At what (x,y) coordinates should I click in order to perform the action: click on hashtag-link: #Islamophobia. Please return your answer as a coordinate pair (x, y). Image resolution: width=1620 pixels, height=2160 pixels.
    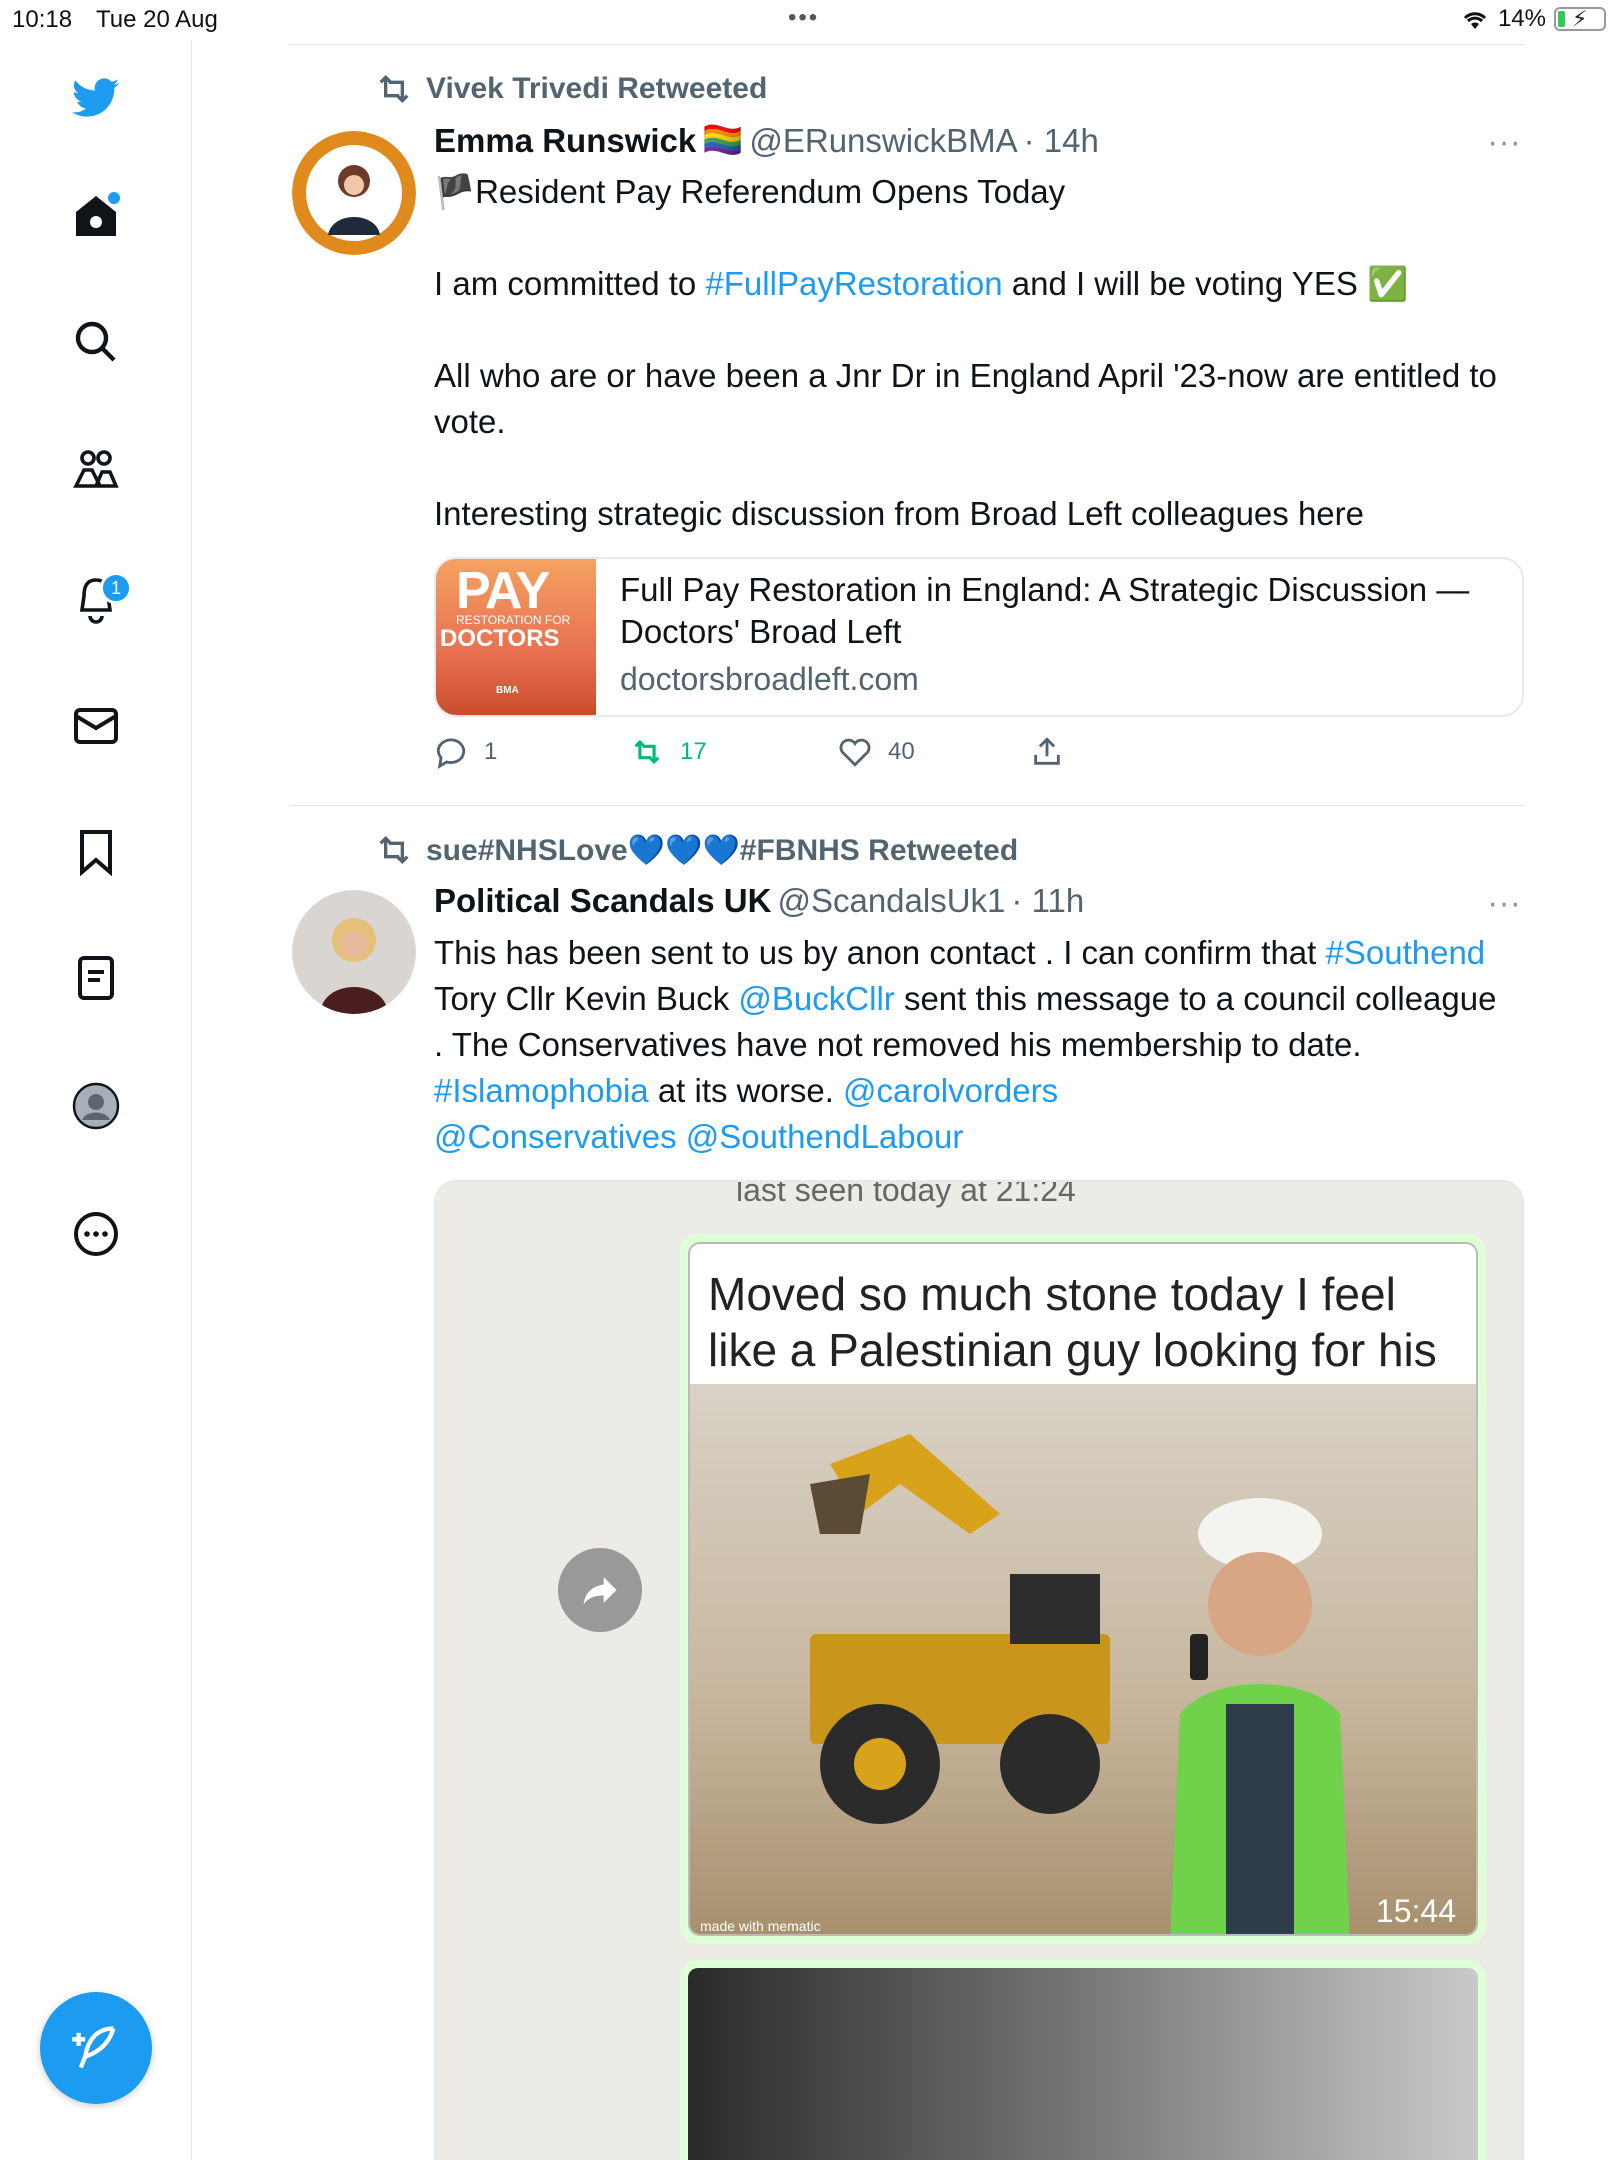
    Looking at the image, I should click on (541, 1090).